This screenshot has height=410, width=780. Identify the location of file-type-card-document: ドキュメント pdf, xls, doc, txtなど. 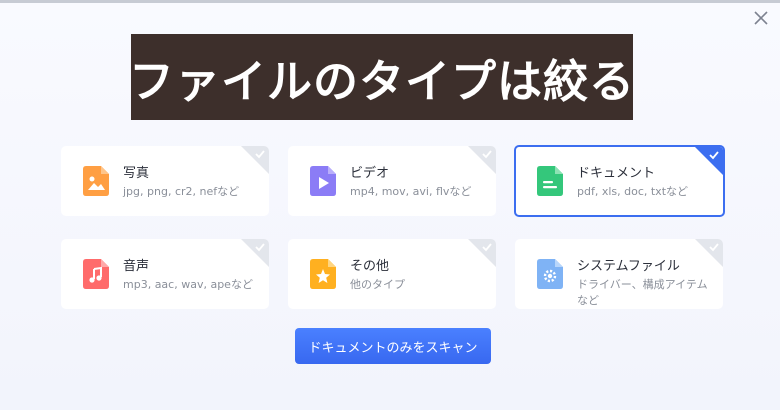
(619, 181).